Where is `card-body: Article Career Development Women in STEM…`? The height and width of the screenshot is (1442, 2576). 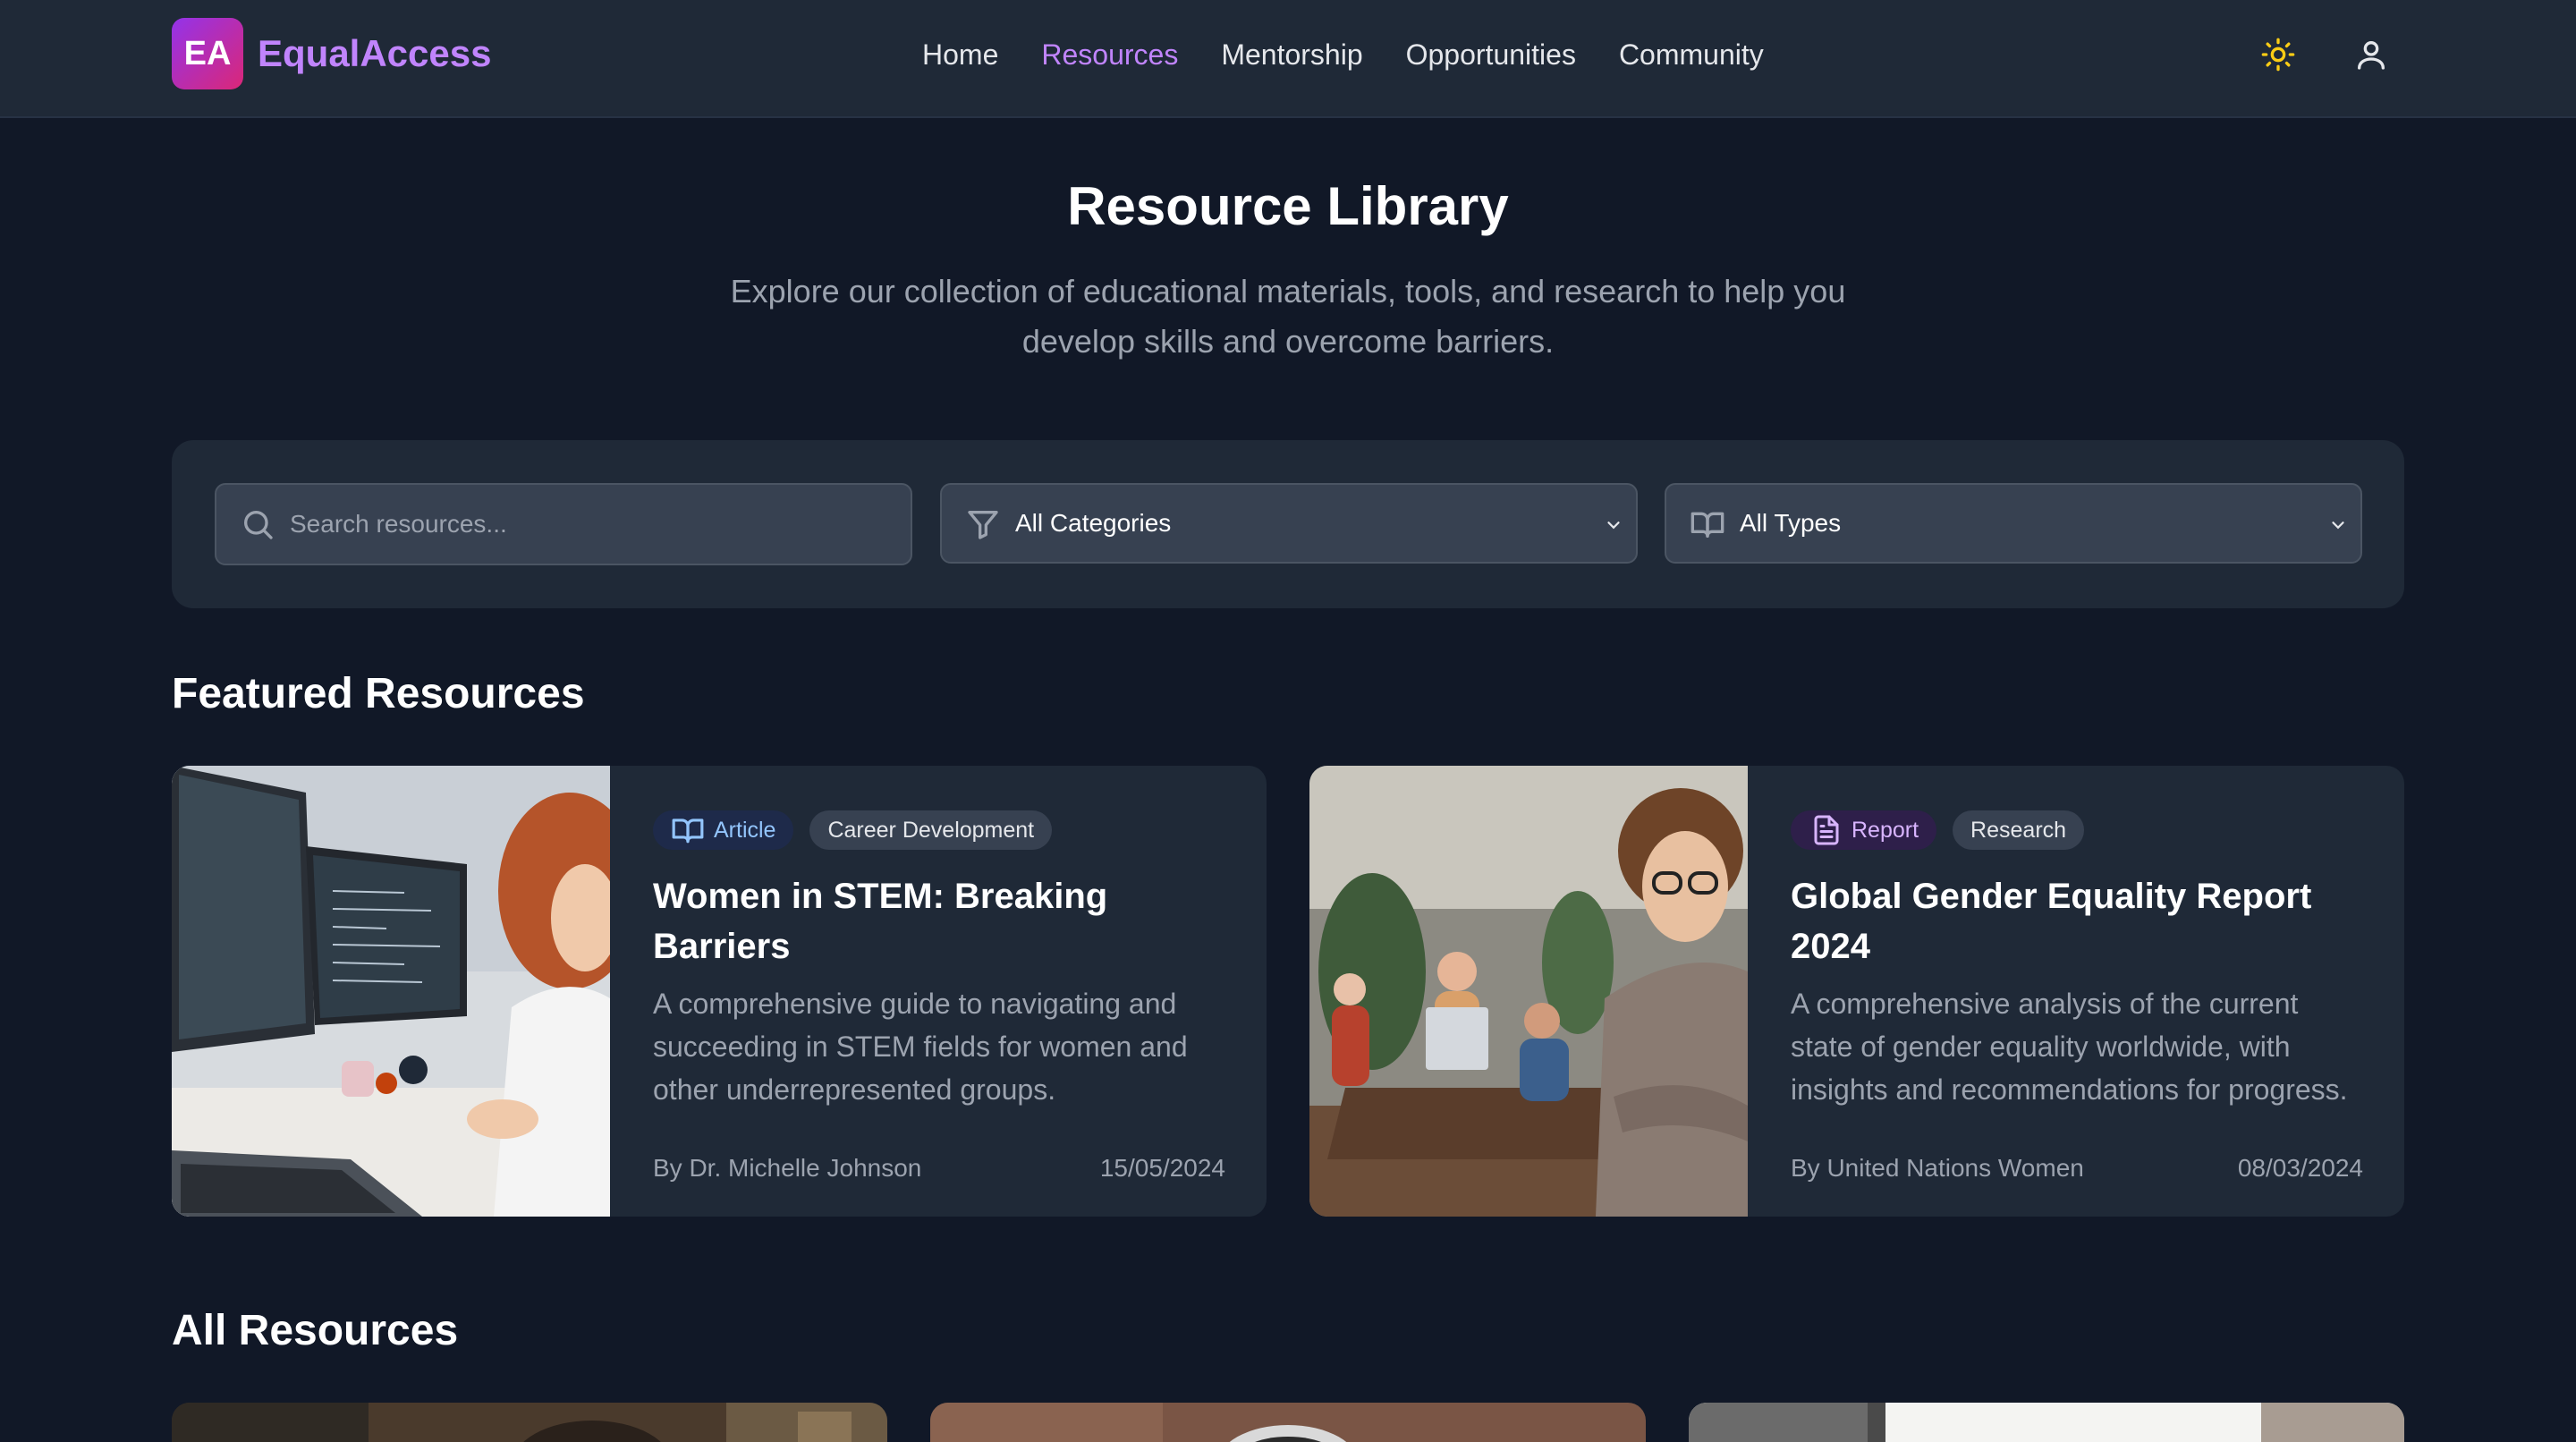 card-body: Article Career Development Women in STEM… is located at coordinates (939, 998).